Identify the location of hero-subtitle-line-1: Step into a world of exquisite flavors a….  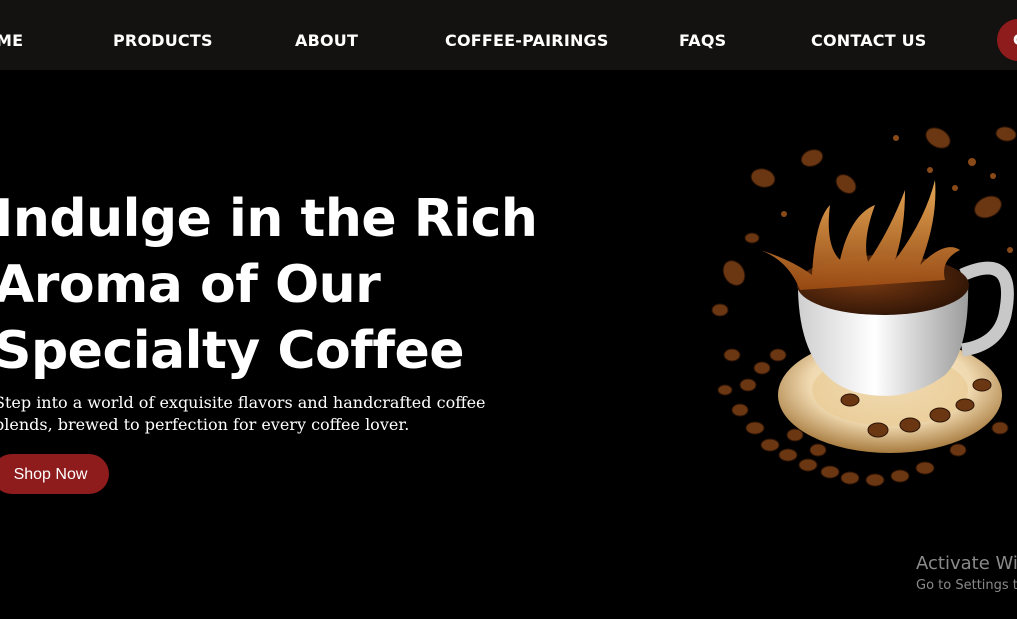
(243, 402).